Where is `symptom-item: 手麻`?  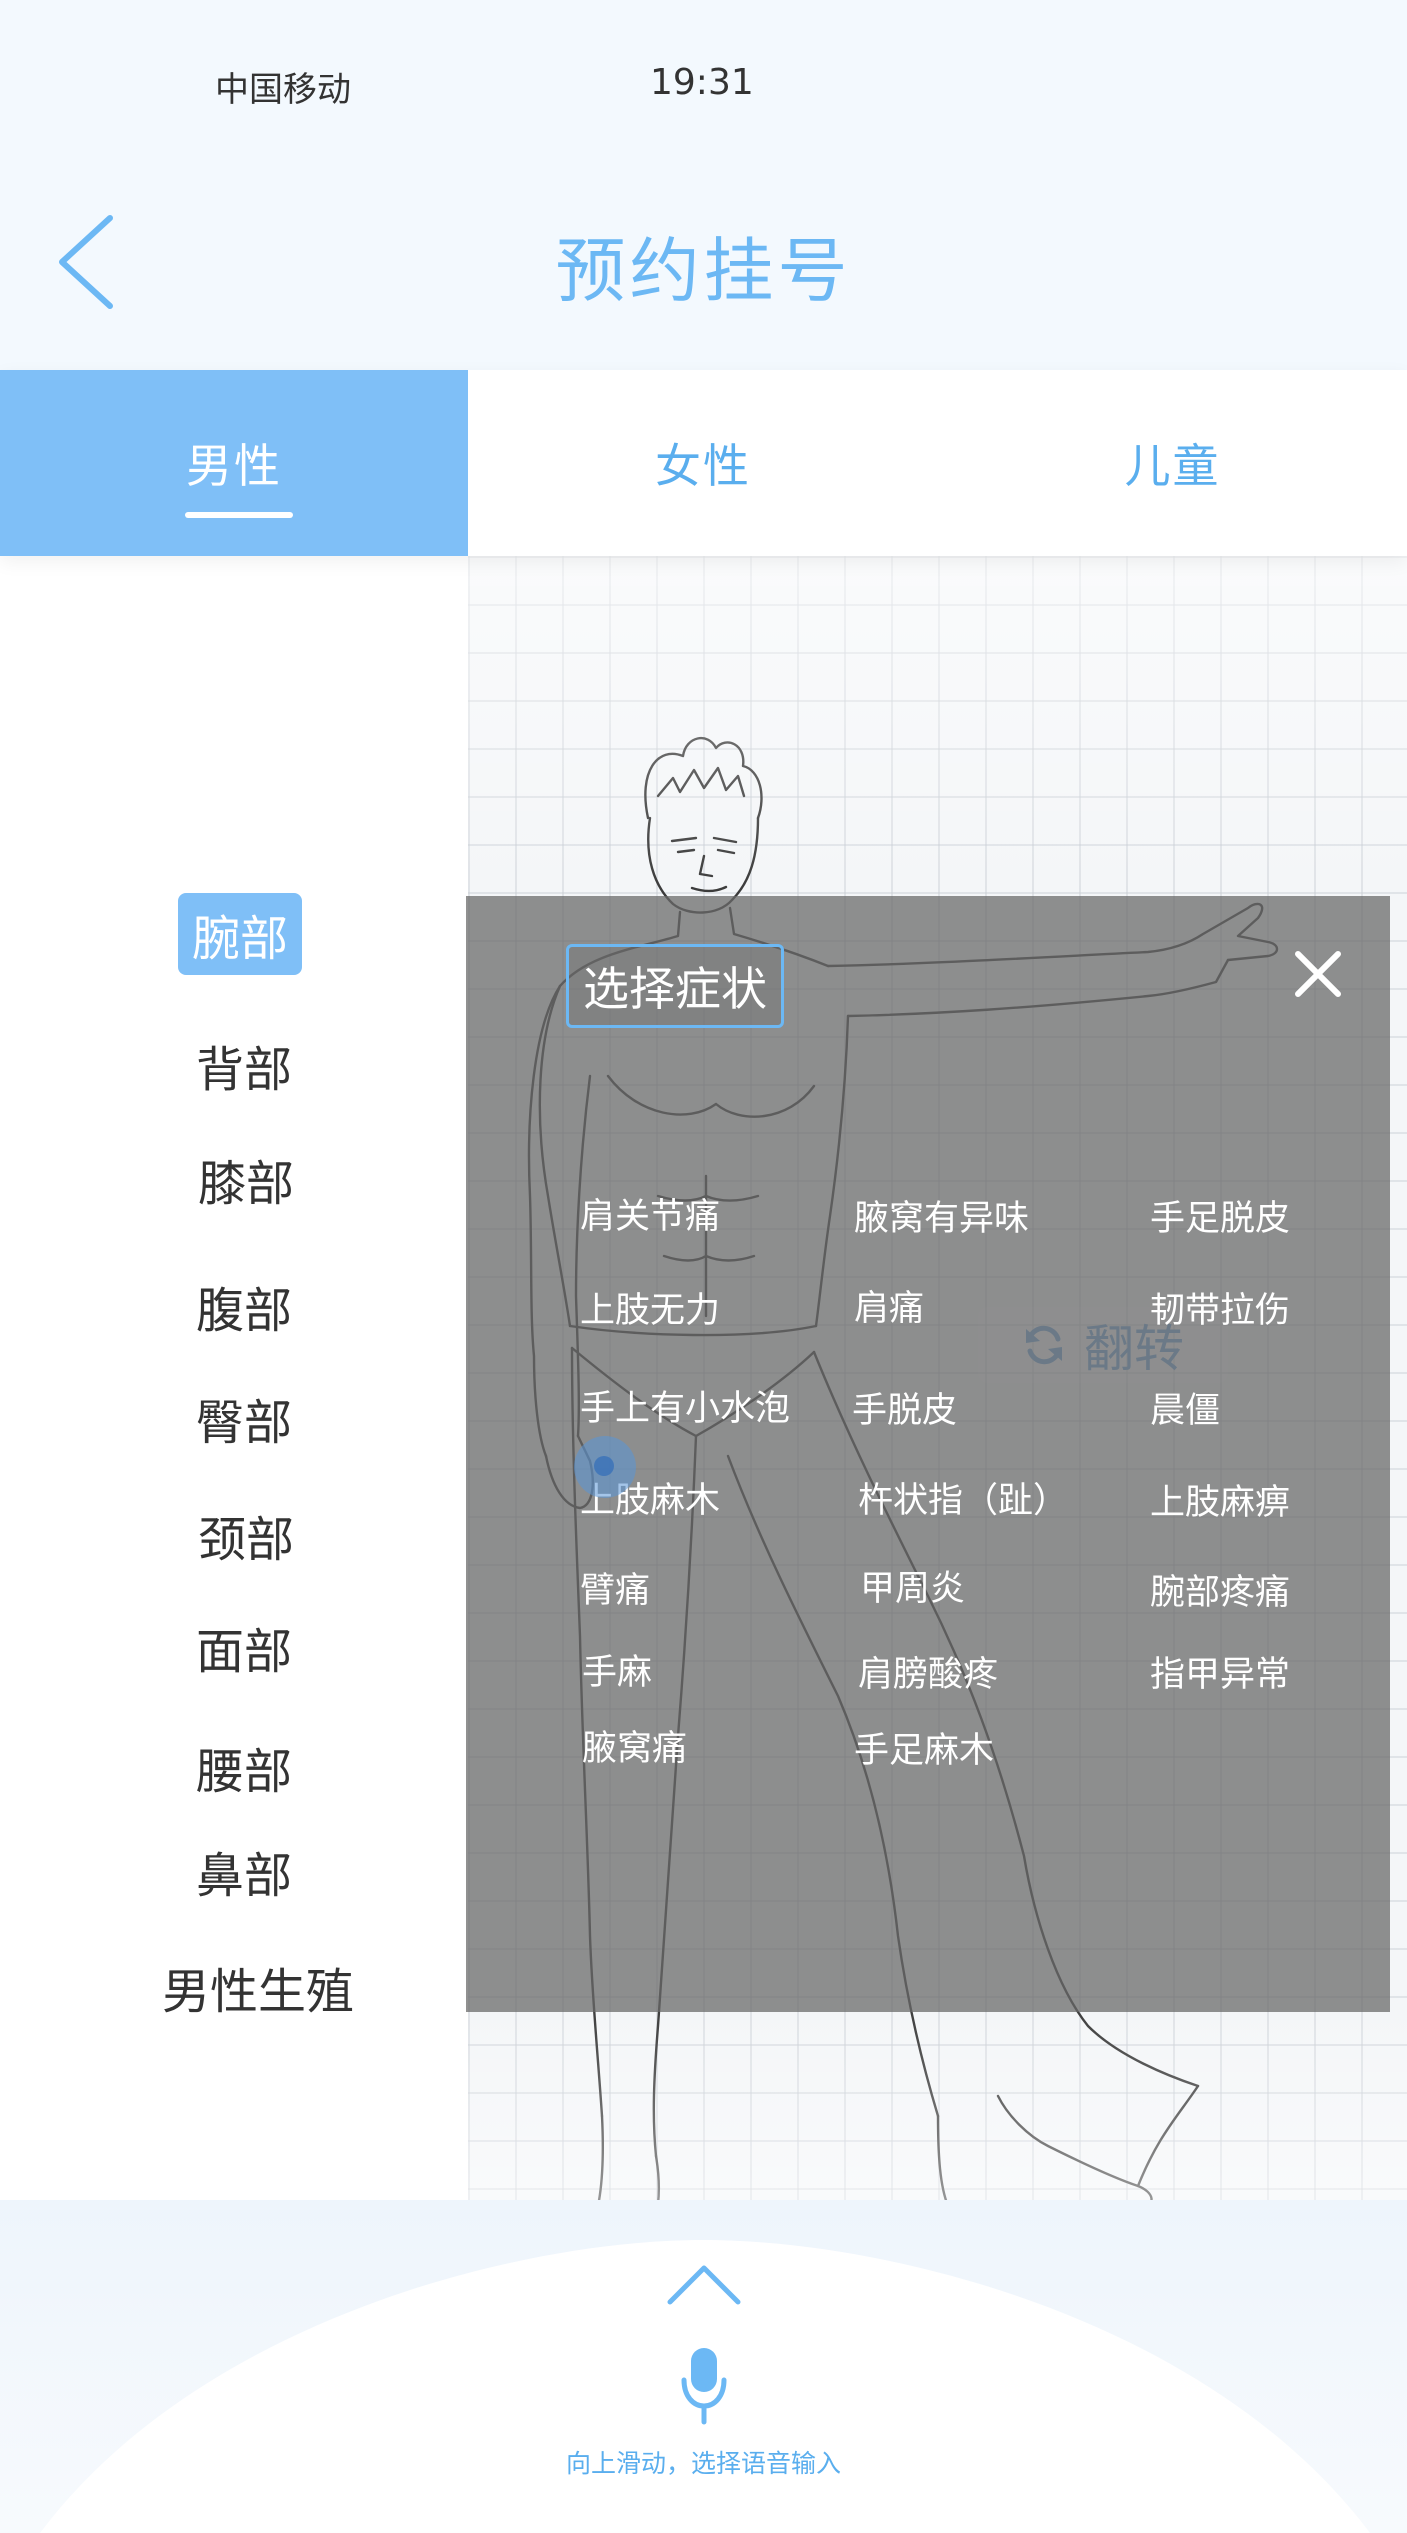
symptom-item: 手麻 is located at coordinates (617, 1669).